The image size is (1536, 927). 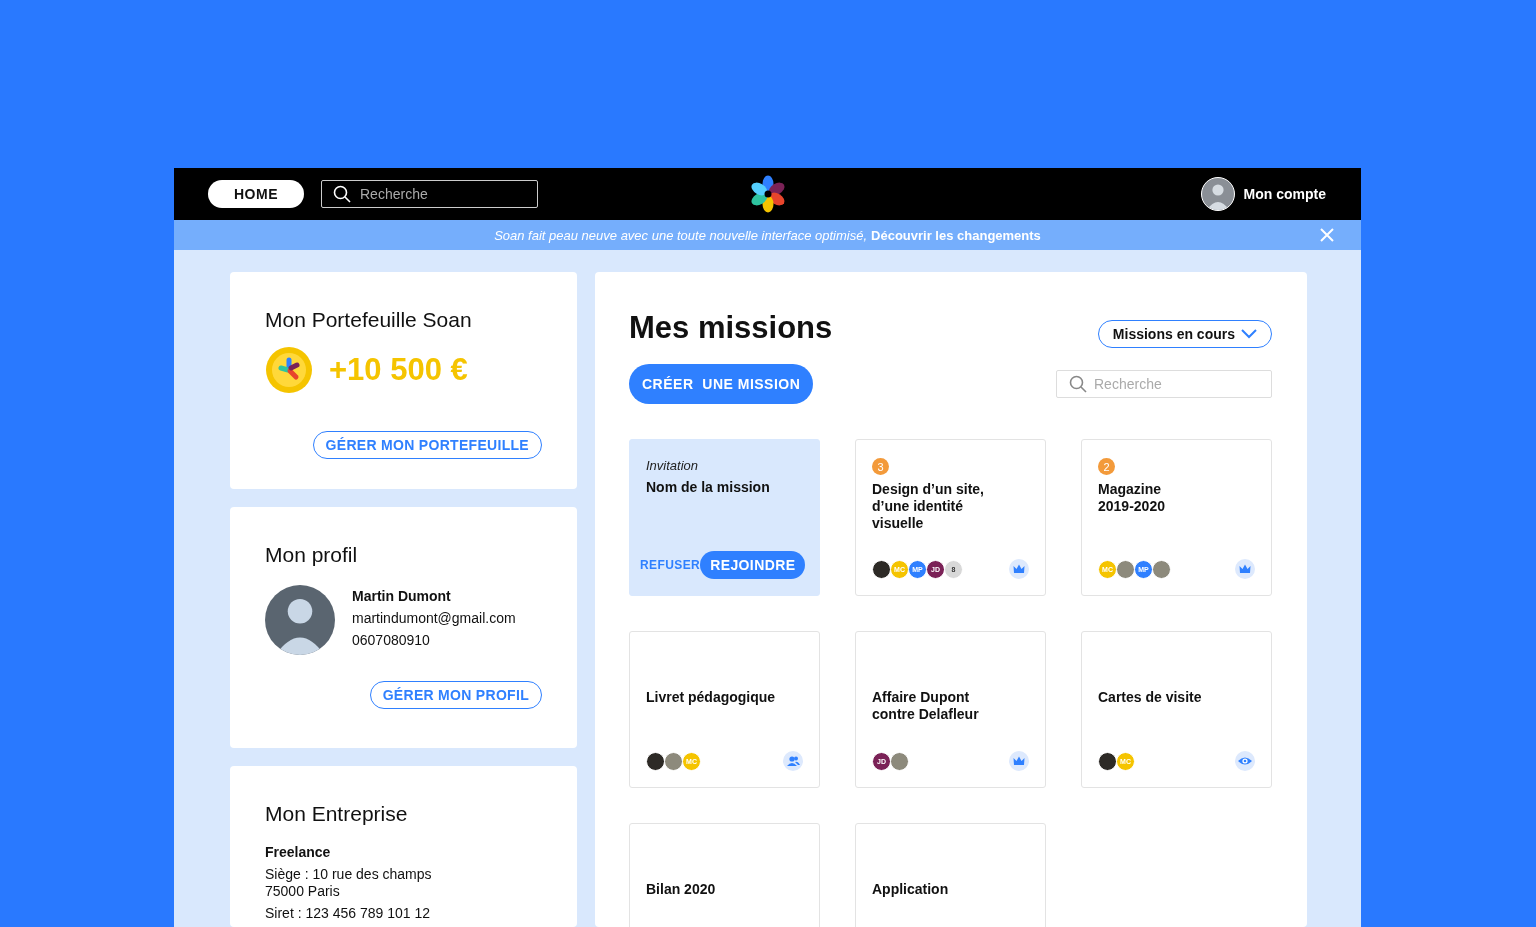 I want to click on mission-title: Affaire Dupont contre Delafleur, so click(x=926, y=706).